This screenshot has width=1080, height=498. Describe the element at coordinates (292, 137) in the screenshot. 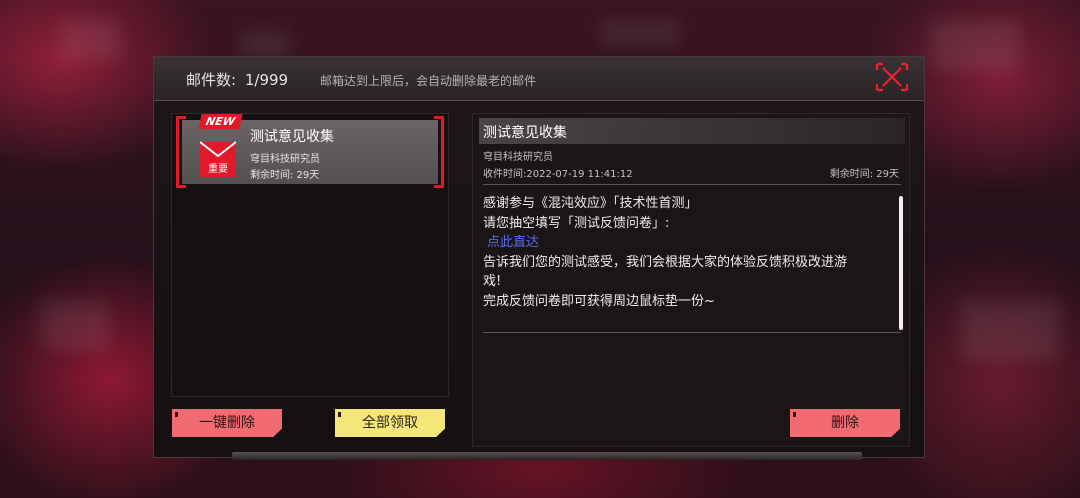

I see `mail-item-title: 测试意见收集` at that location.